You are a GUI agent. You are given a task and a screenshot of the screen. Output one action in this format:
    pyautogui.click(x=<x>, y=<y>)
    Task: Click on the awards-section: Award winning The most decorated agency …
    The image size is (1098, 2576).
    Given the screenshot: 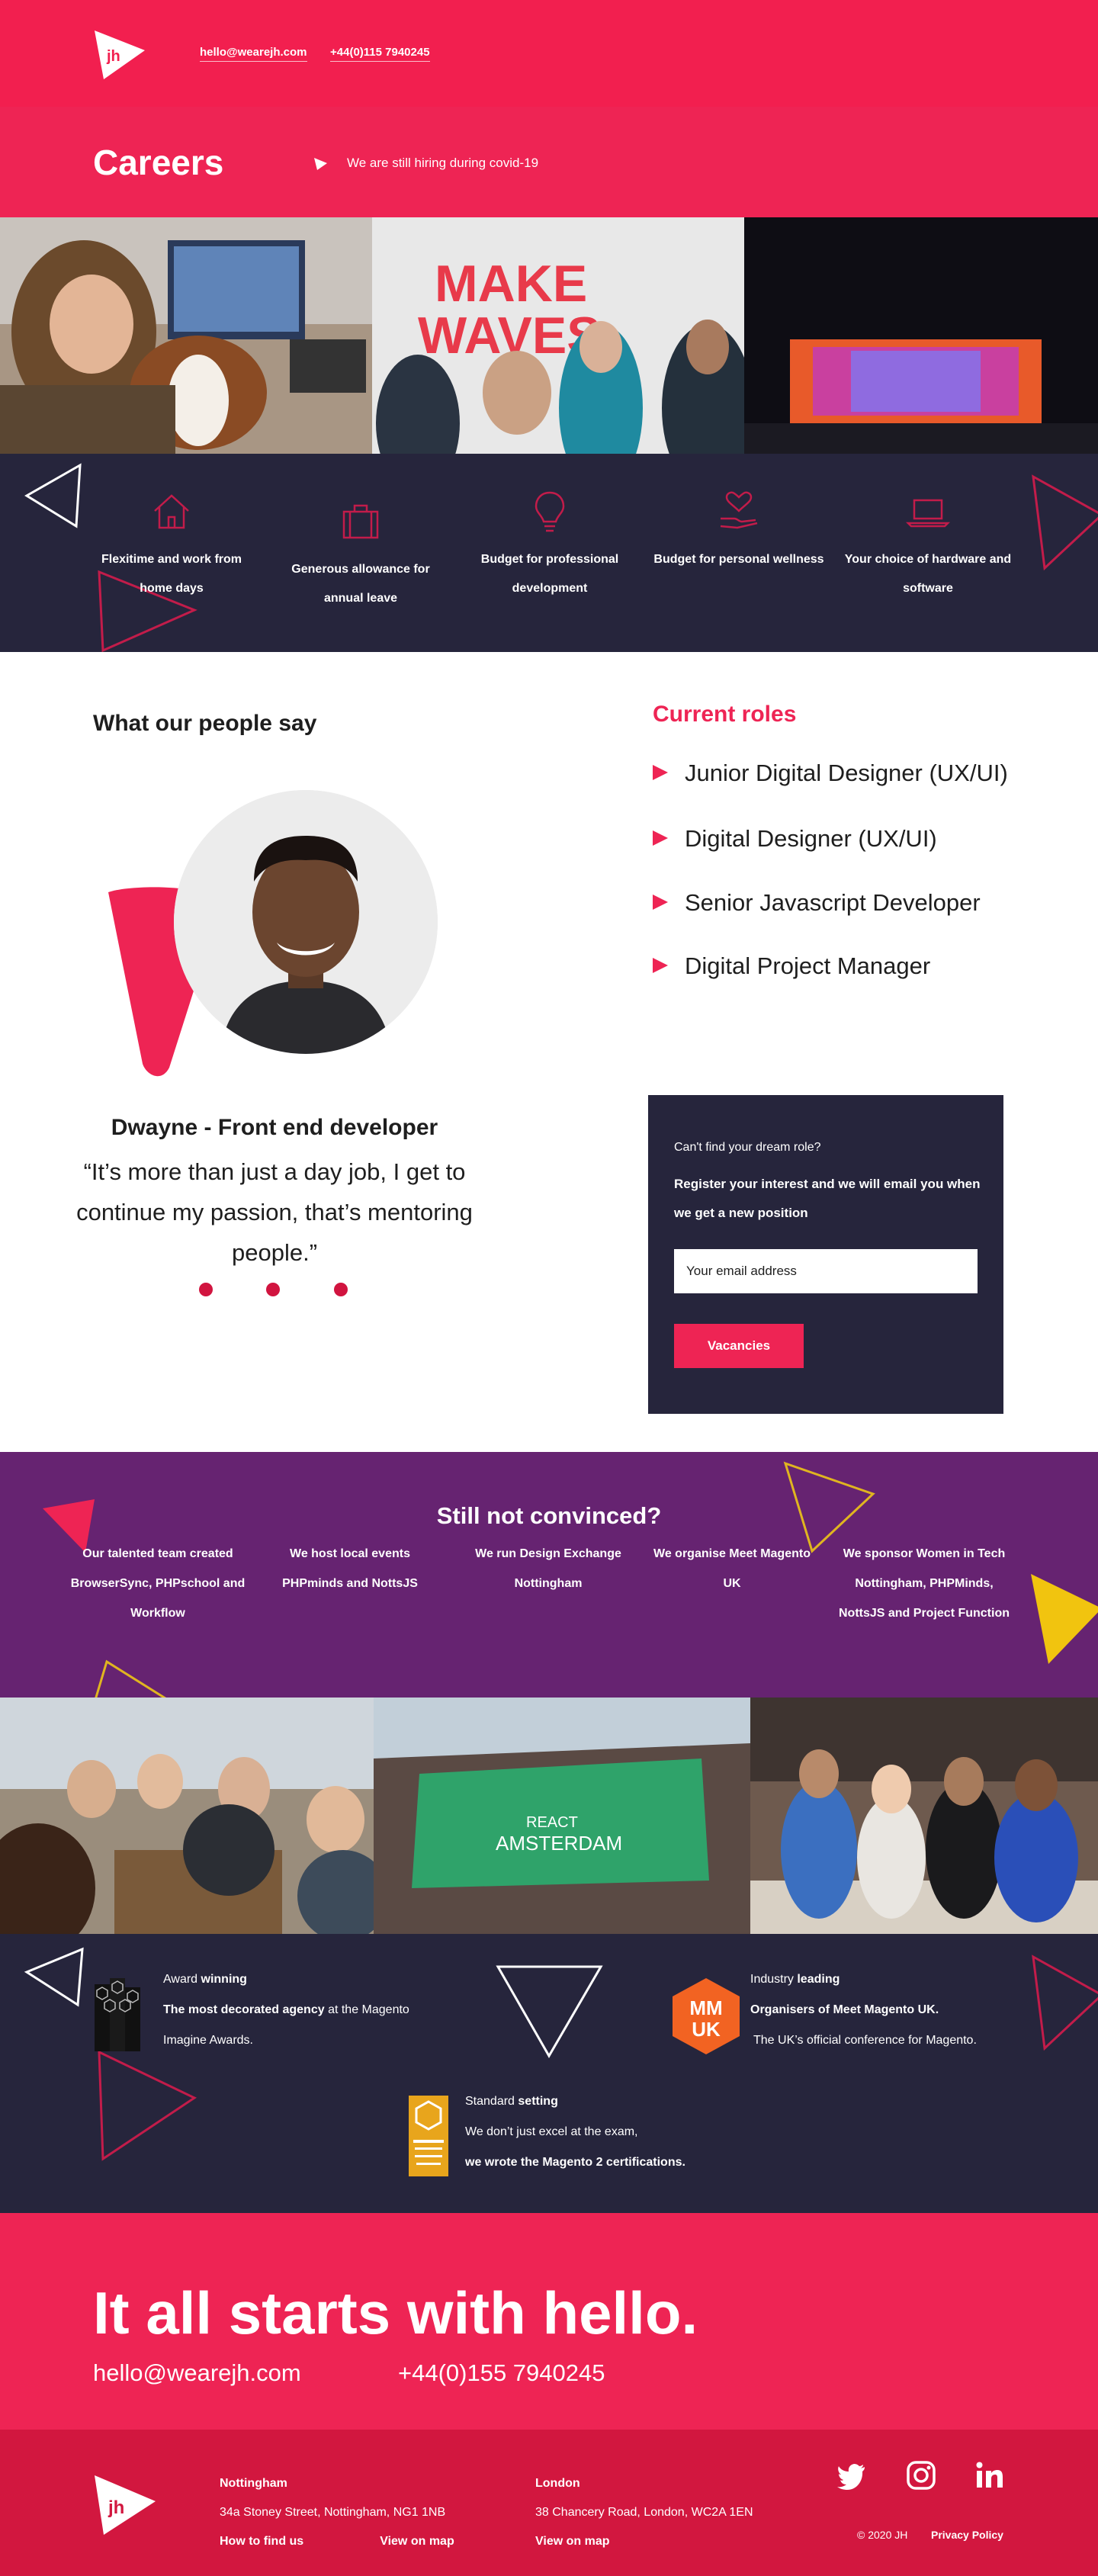 What is the action you would take?
    pyautogui.click(x=549, y=2073)
    